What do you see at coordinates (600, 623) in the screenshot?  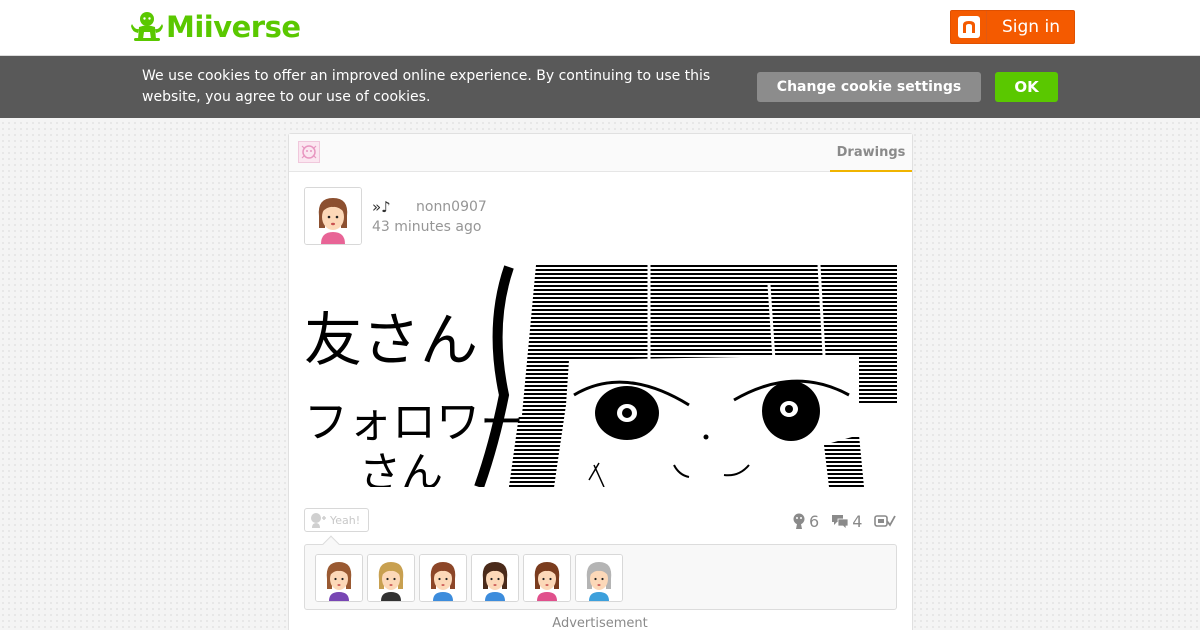 I see `advertisement-label: Advertisement` at bounding box center [600, 623].